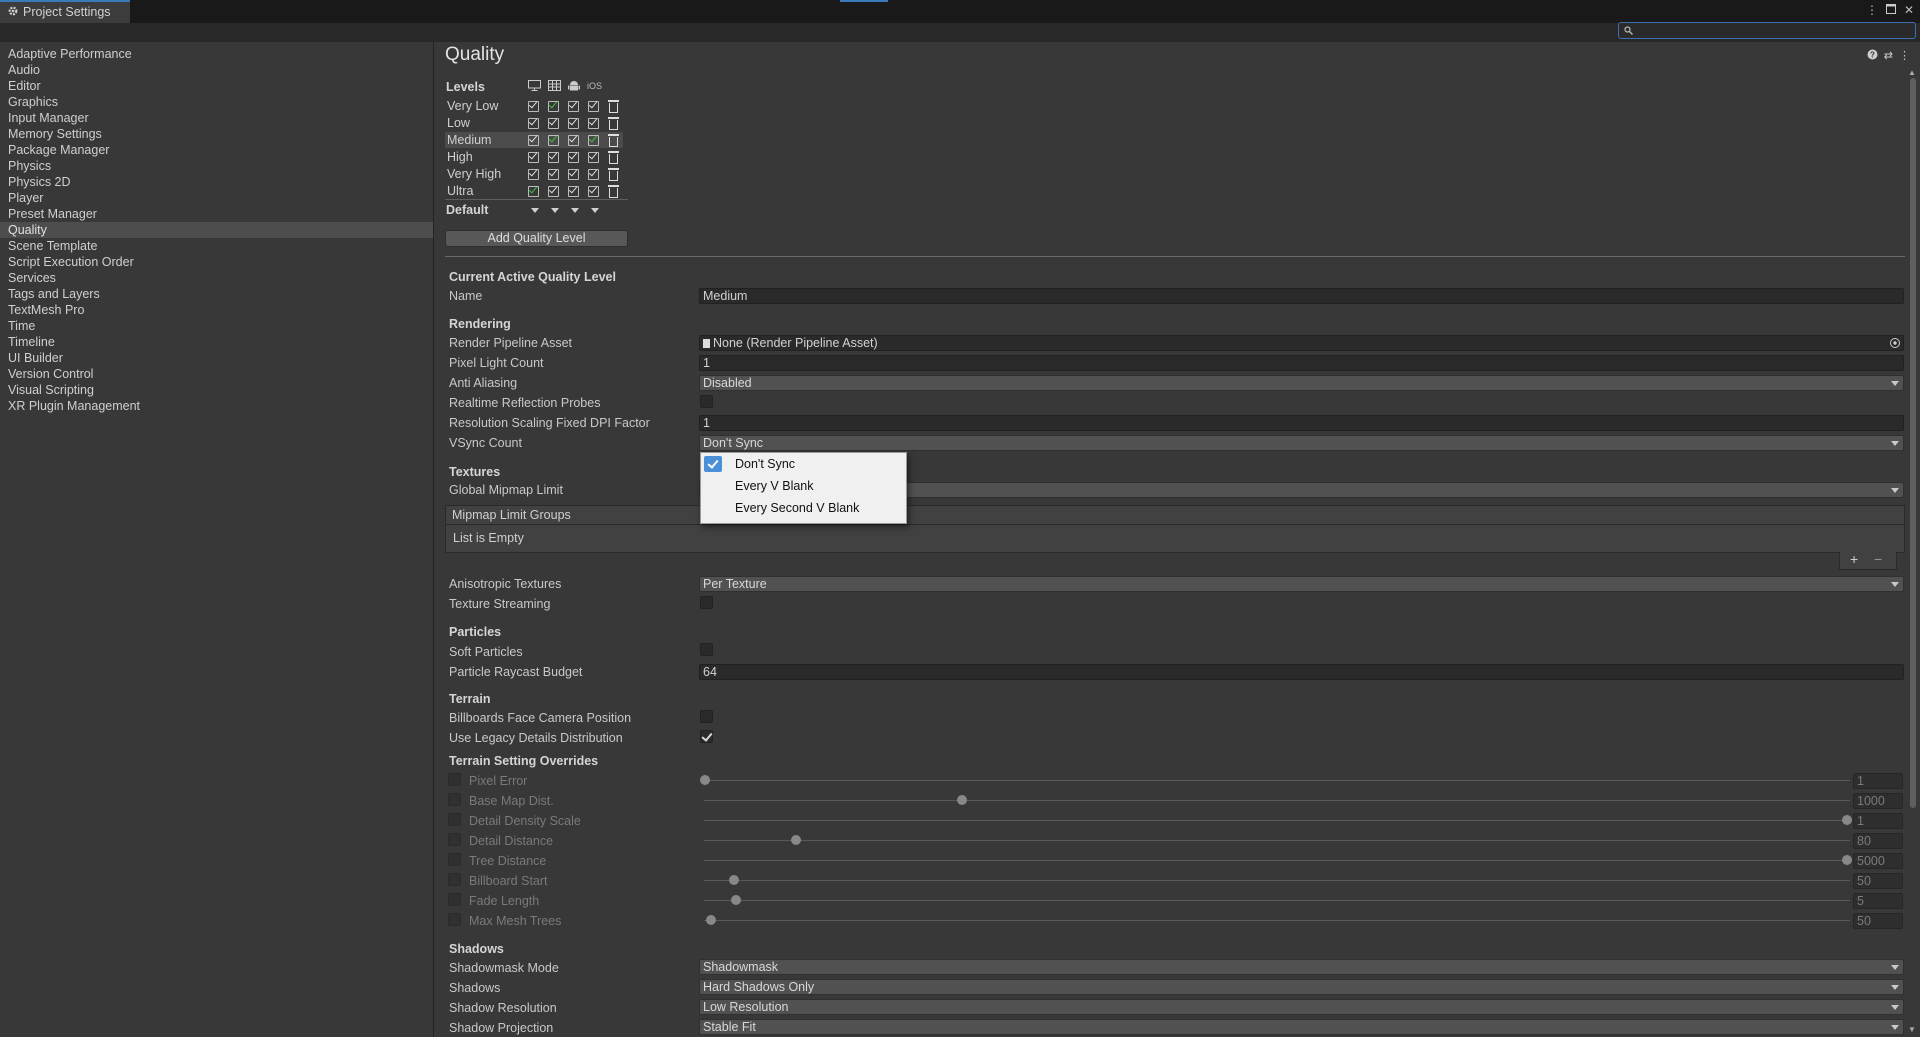 This screenshot has height=1037, width=1920. I want to click on sidebar-item-player: Player, so click(216, 198).